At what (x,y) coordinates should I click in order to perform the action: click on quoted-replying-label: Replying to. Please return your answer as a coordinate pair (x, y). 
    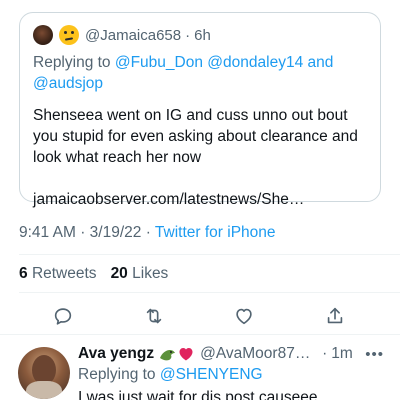
    Looking at the image, I should click on (72, 62).